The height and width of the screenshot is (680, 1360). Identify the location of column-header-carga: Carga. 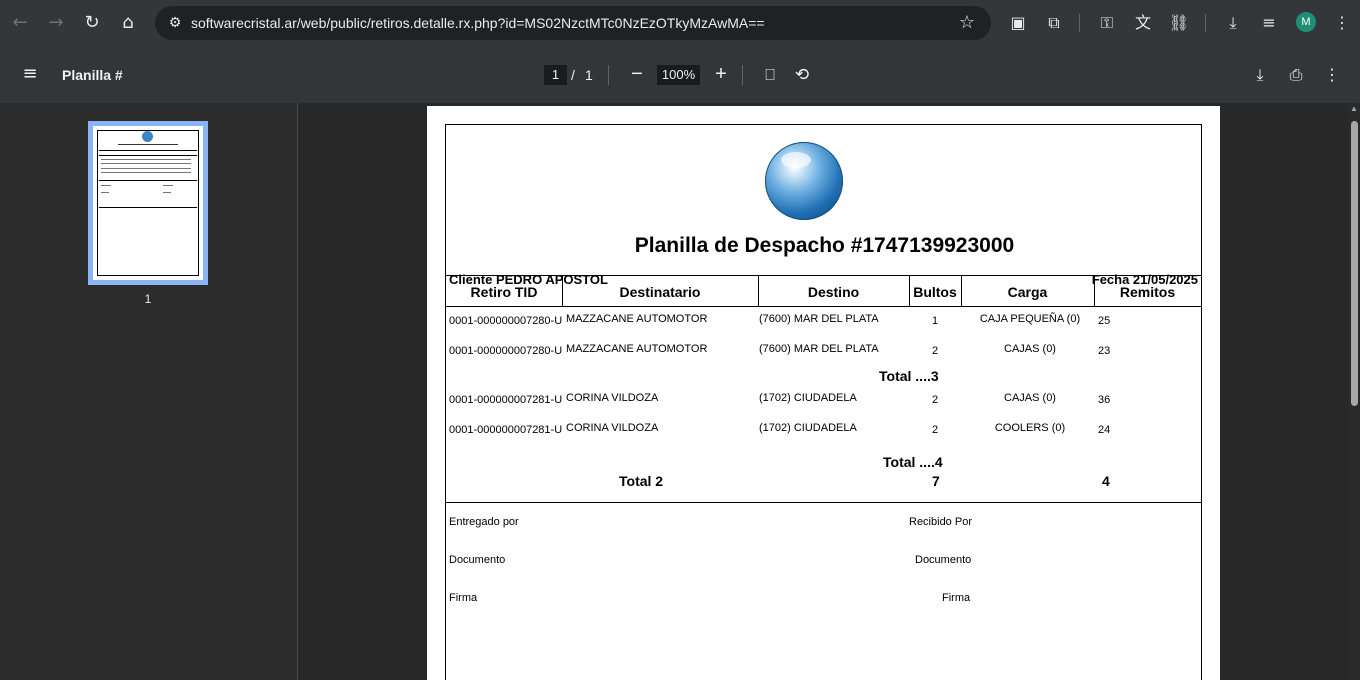
(1027, 292).